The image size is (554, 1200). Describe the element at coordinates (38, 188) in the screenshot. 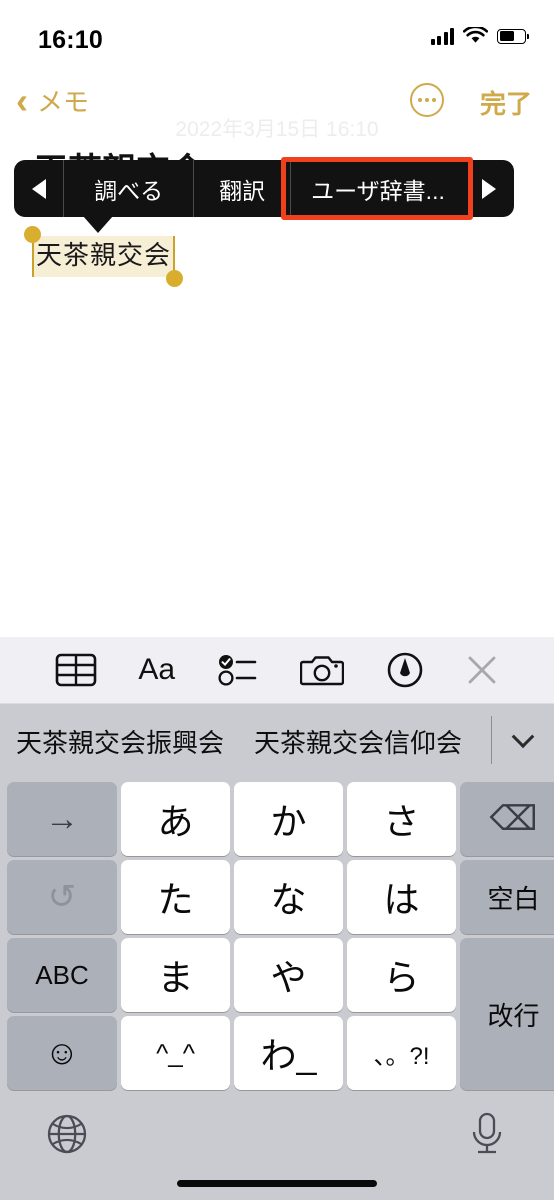

I see `triangle-left-icon` at that location.